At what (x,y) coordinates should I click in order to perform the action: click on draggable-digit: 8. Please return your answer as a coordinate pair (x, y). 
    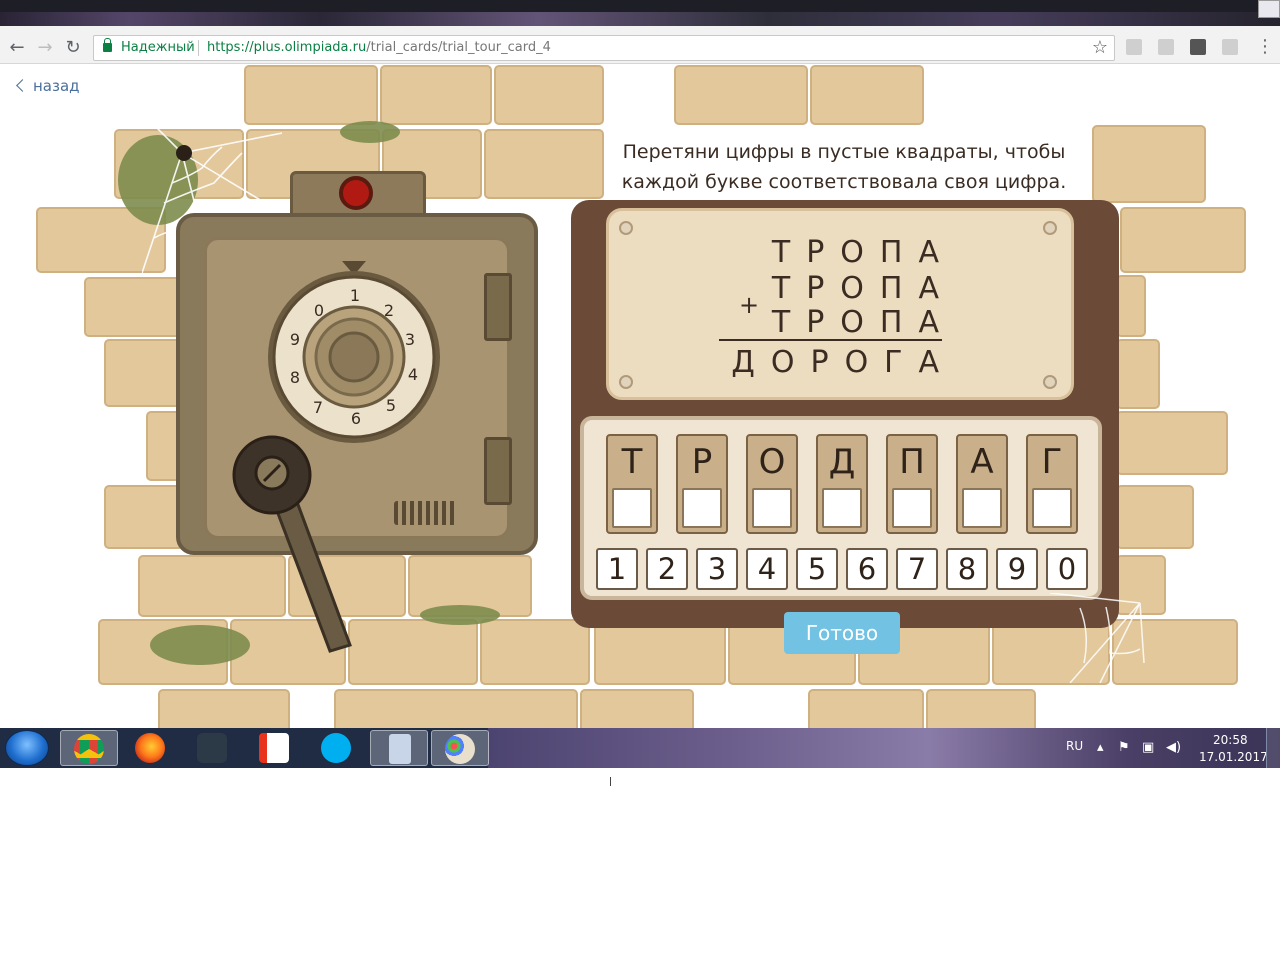
    Looking at the image, I should click on (967, 569).